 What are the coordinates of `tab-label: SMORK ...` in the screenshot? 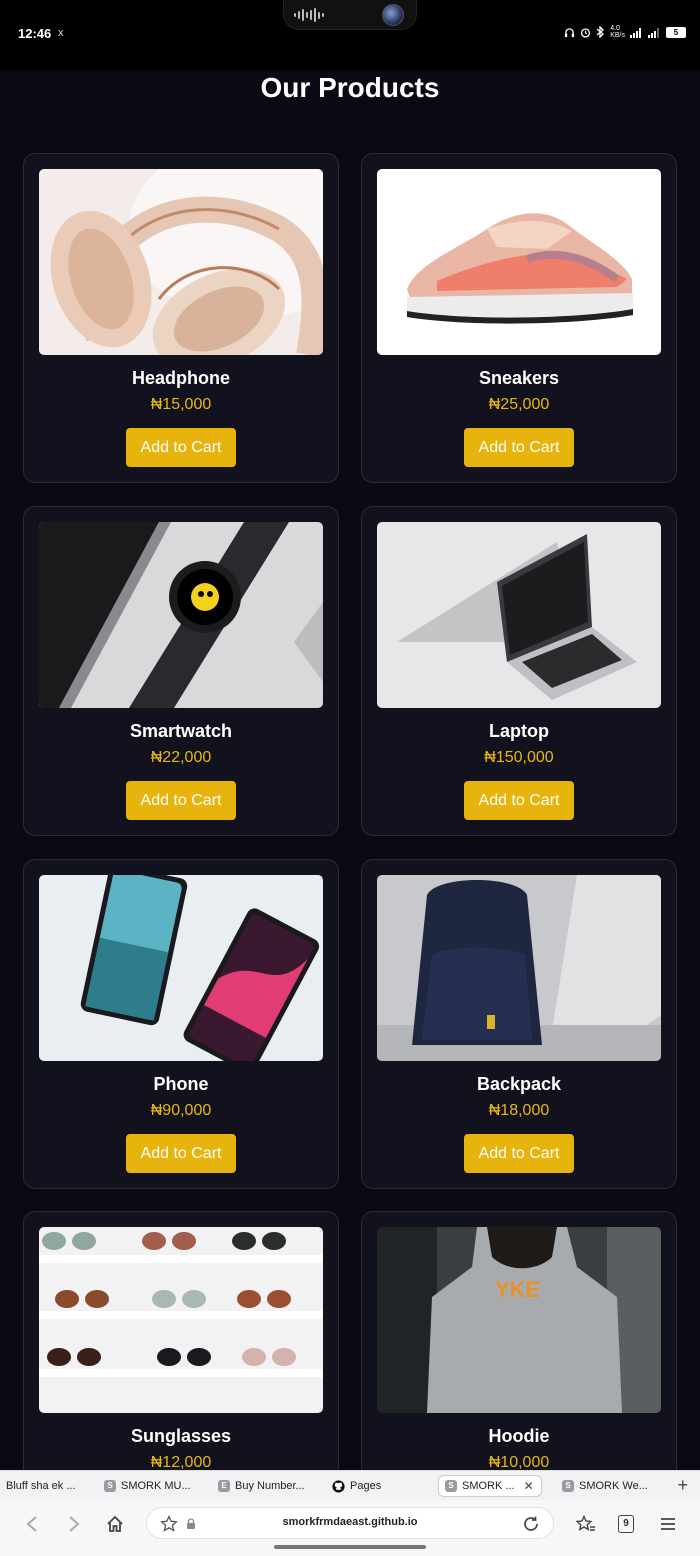 It's located at (488, 1486).